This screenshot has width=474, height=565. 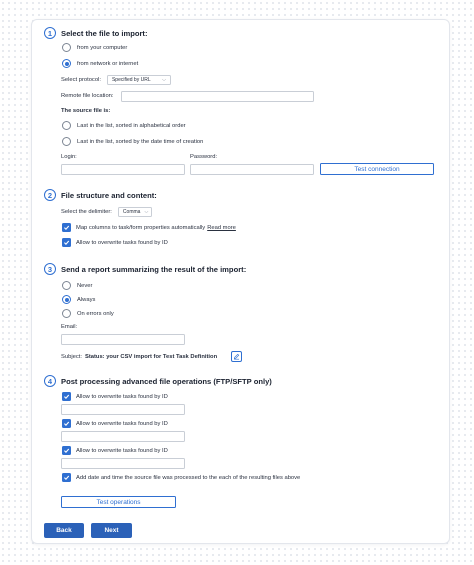 I want to click on radio-report-never: Never, so click(x=77, y=285).